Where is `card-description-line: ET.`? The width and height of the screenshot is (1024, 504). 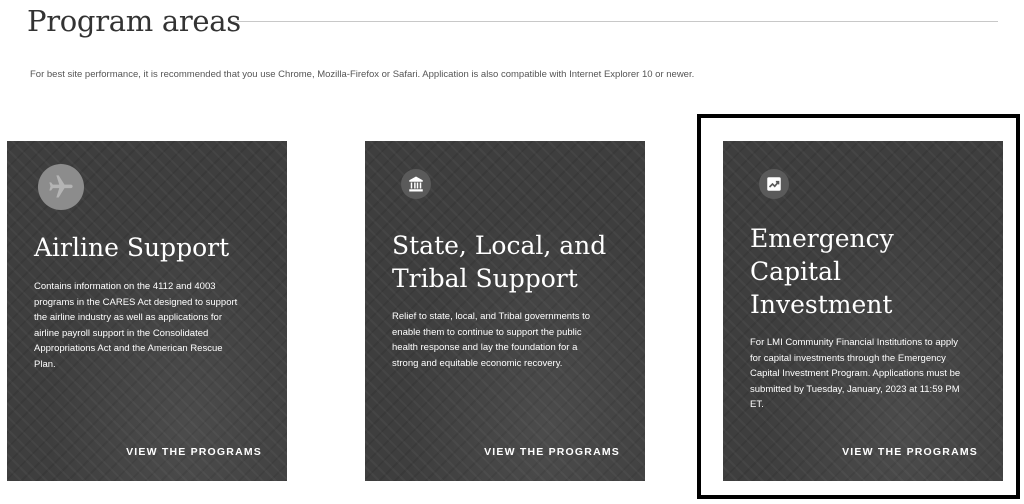 card-description-line: ET. is located at coordinates (757, 404).